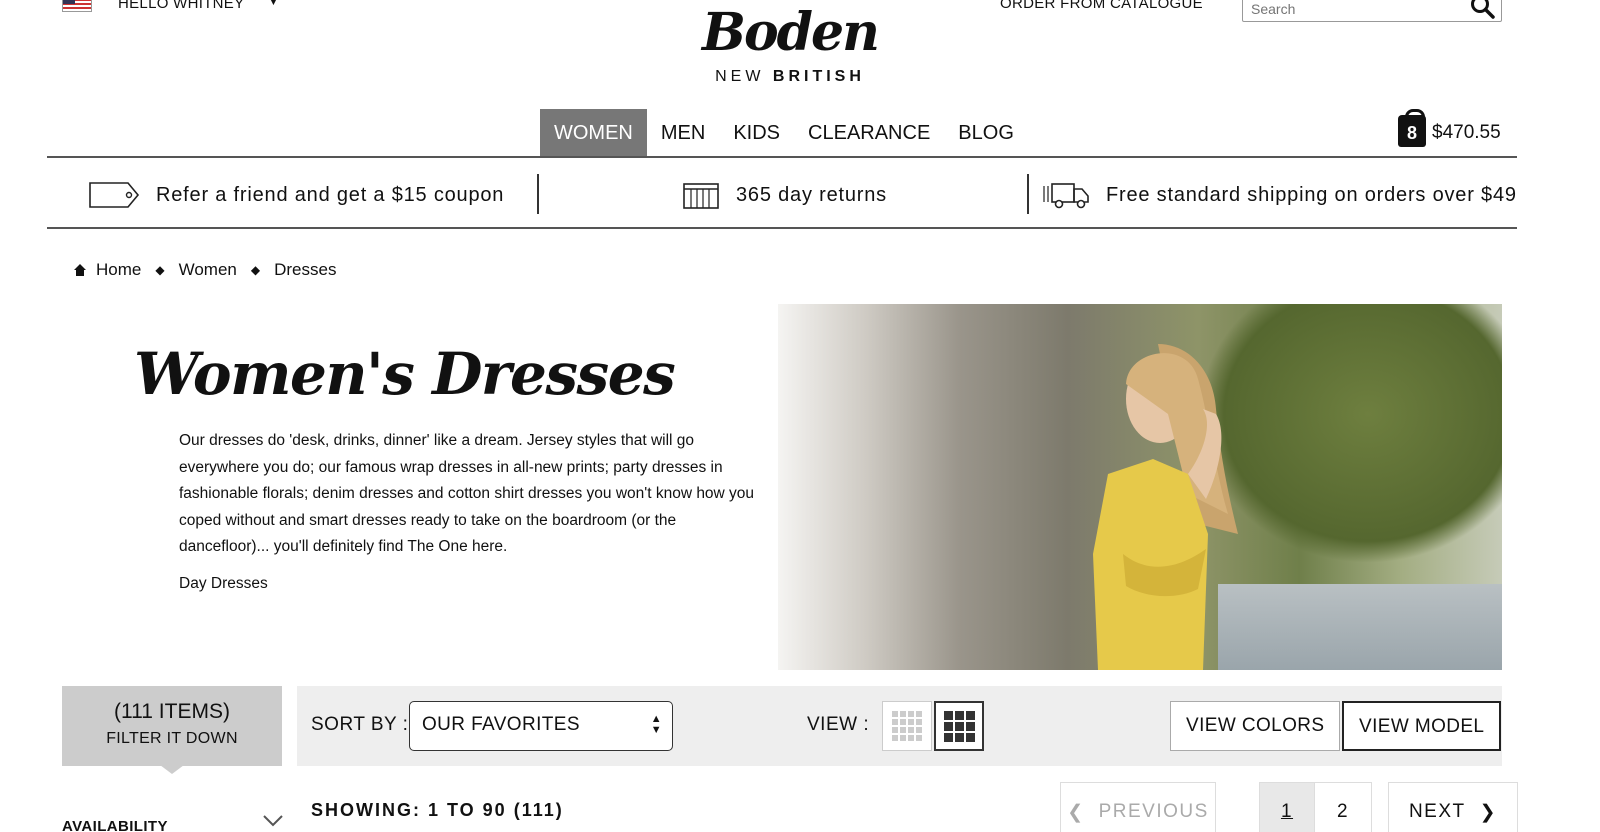 The height and width of the screenshot is (832, 1600). Describe the element at coordinates (208, 270) in the screenshot. I see `breadcrumb-women: Women` at that location.